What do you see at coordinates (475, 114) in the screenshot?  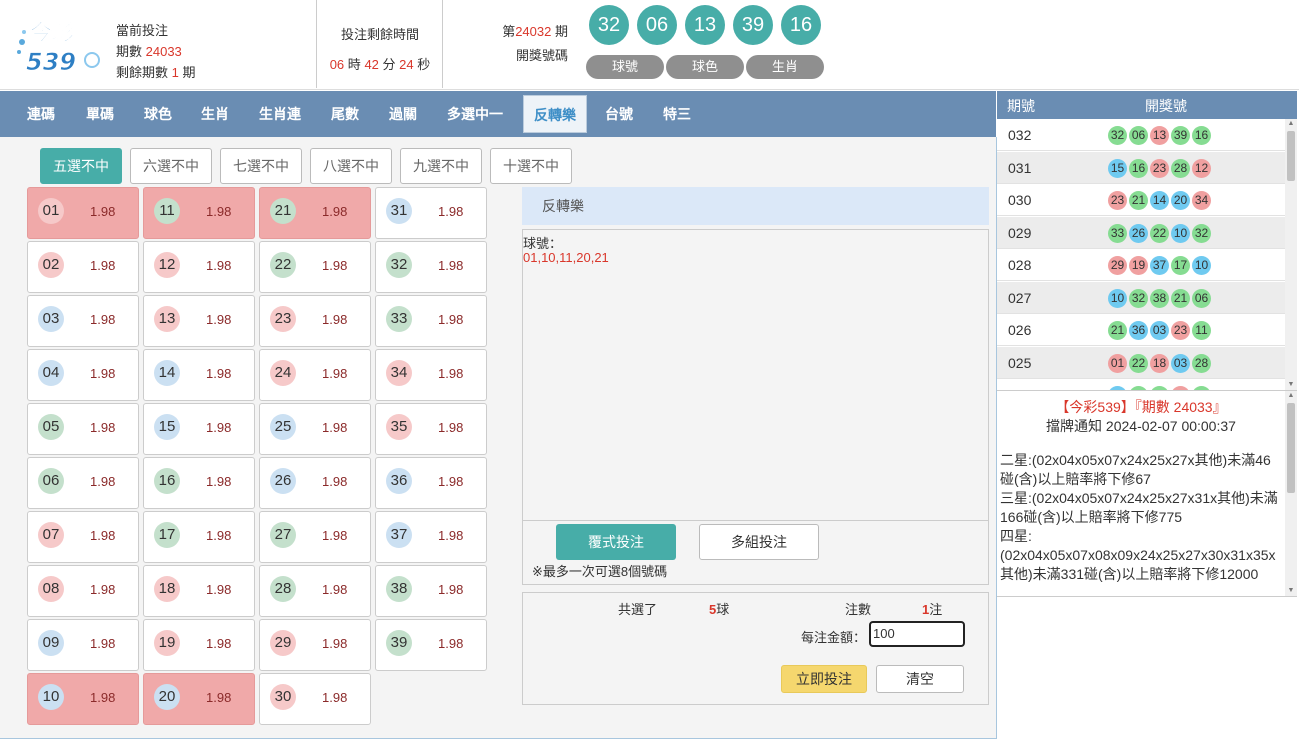 I see `nav-tab-7: 多選中一` at bounding box center [475, 114].